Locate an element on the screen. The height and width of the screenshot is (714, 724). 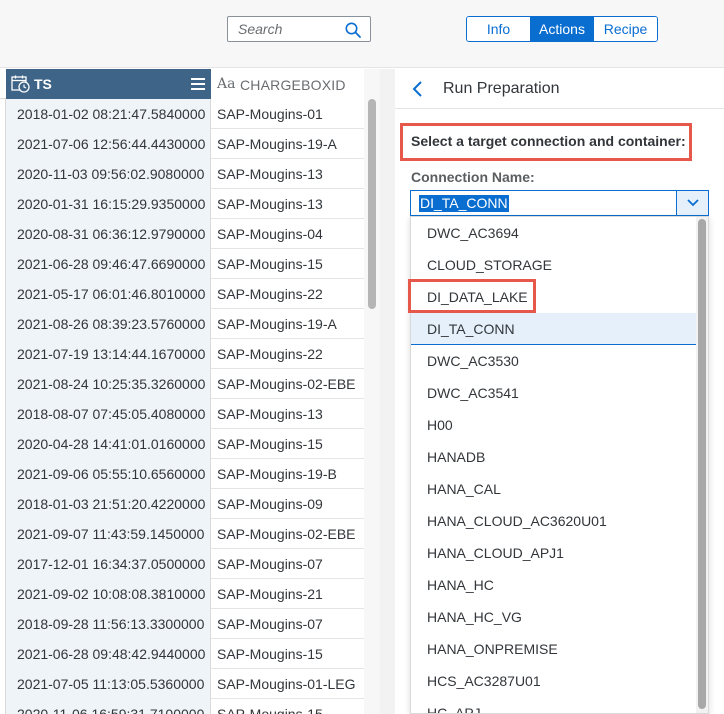
tab-actions: Actions is located at coordinates (561, 29).